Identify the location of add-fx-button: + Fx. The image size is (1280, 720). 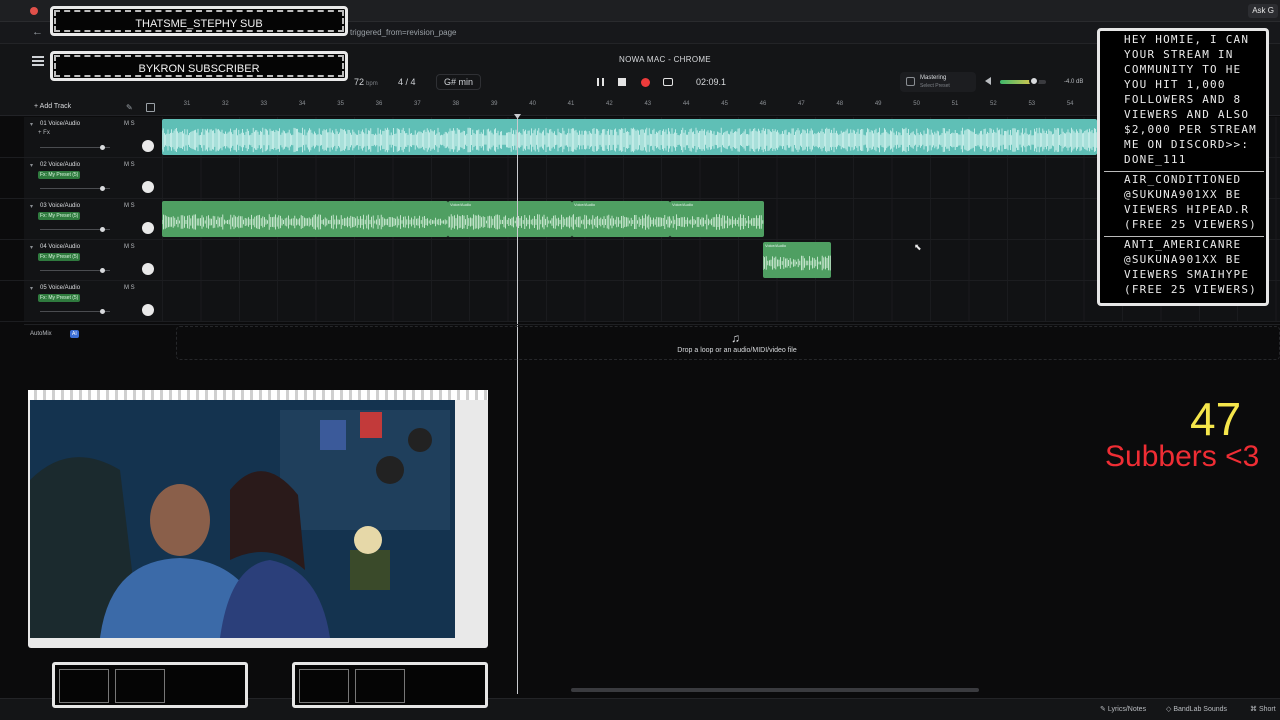
(44, 133).